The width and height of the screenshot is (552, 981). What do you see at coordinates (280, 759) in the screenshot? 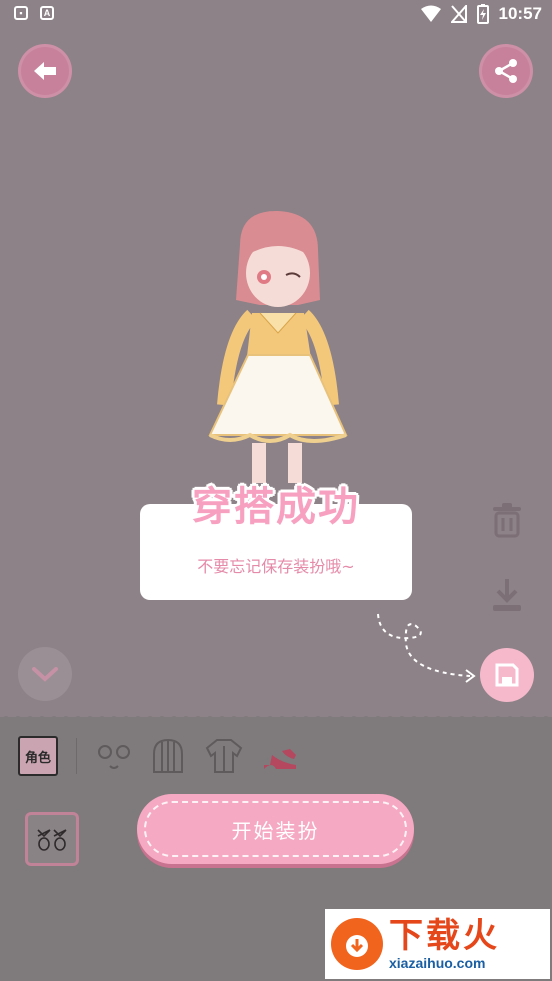
I see `high-heel-icon` at bounding box center [280, 759].